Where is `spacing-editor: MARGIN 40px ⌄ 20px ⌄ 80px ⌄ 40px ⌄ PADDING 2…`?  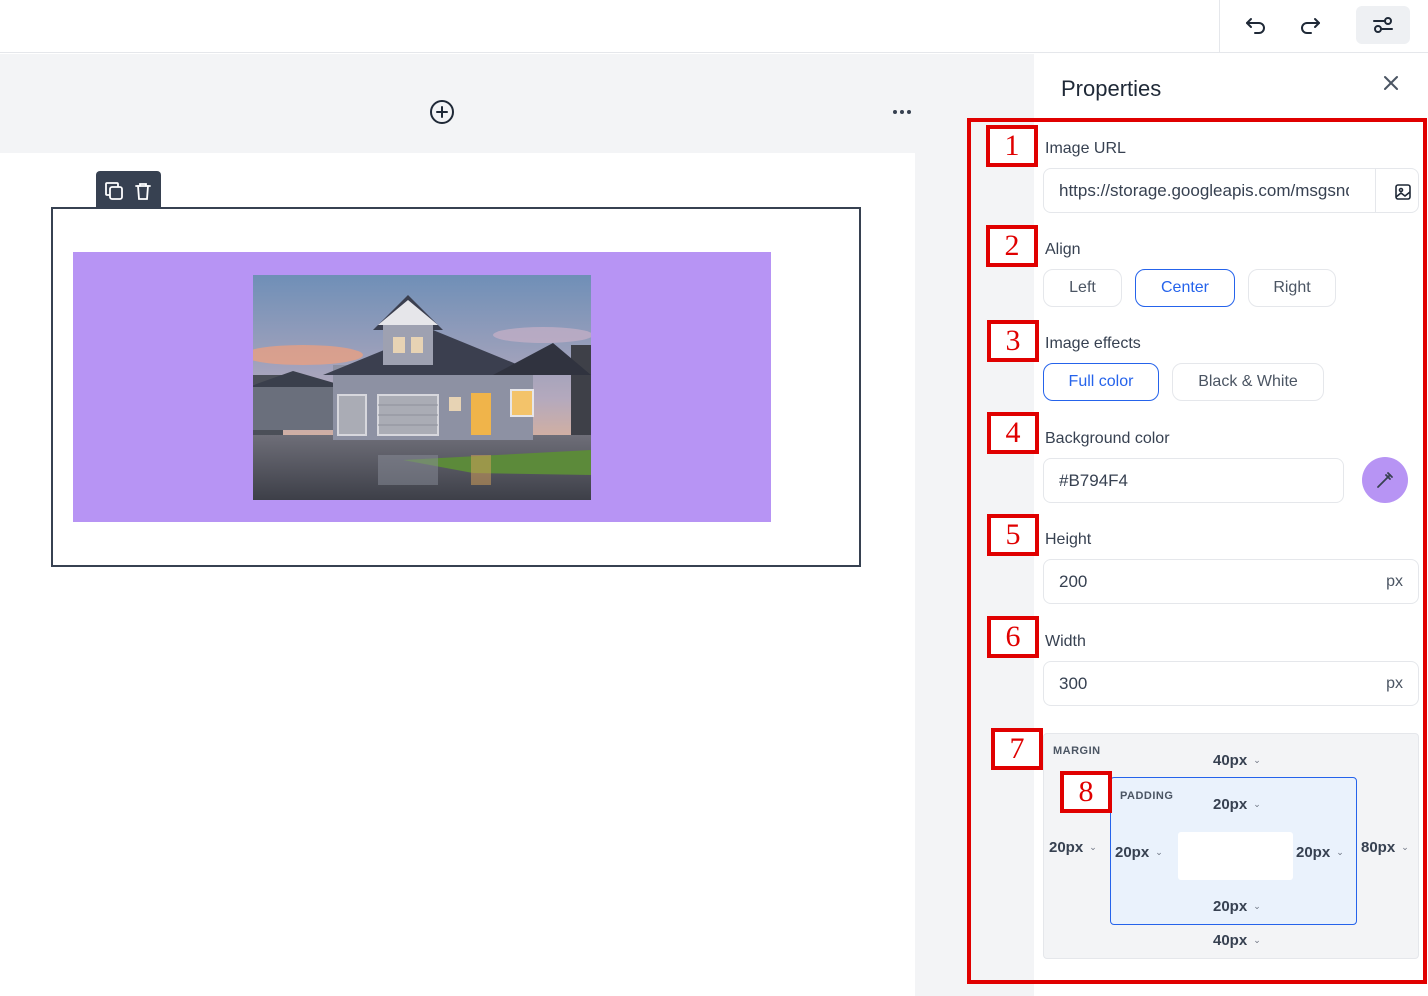
spacing-editor: MARGIN 40px ⌄ 20px ⌄ 80px ⌄ 40px ⌄ PADDING 2… is located at coordinates (1231, 846).